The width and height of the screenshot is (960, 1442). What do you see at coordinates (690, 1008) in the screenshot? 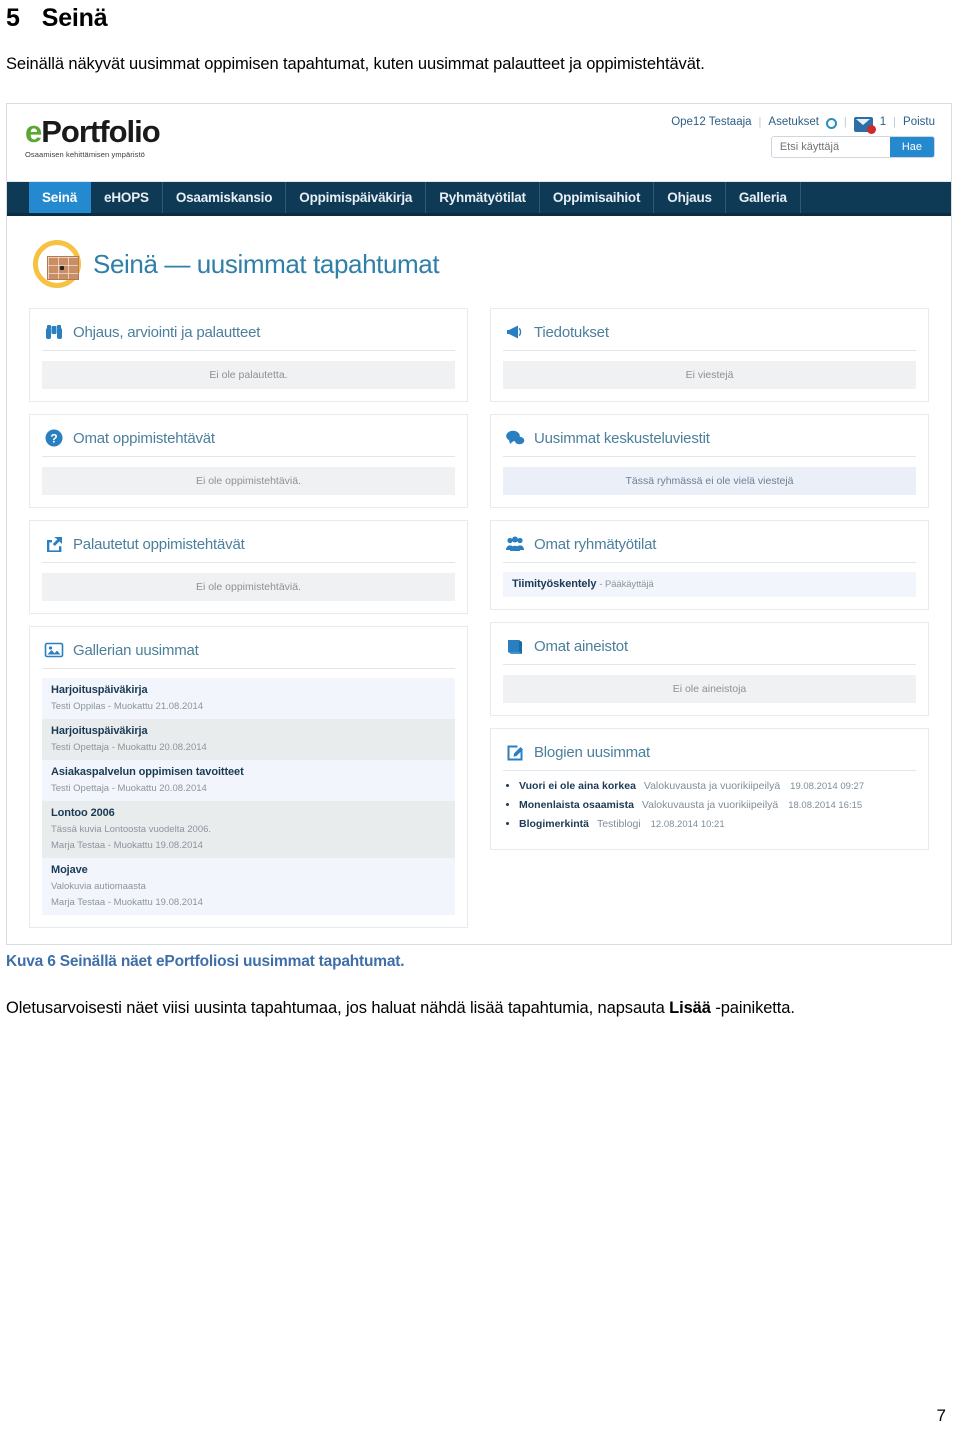
I see `body-text-bold: Lisää` at bounding box center [690, 1008].